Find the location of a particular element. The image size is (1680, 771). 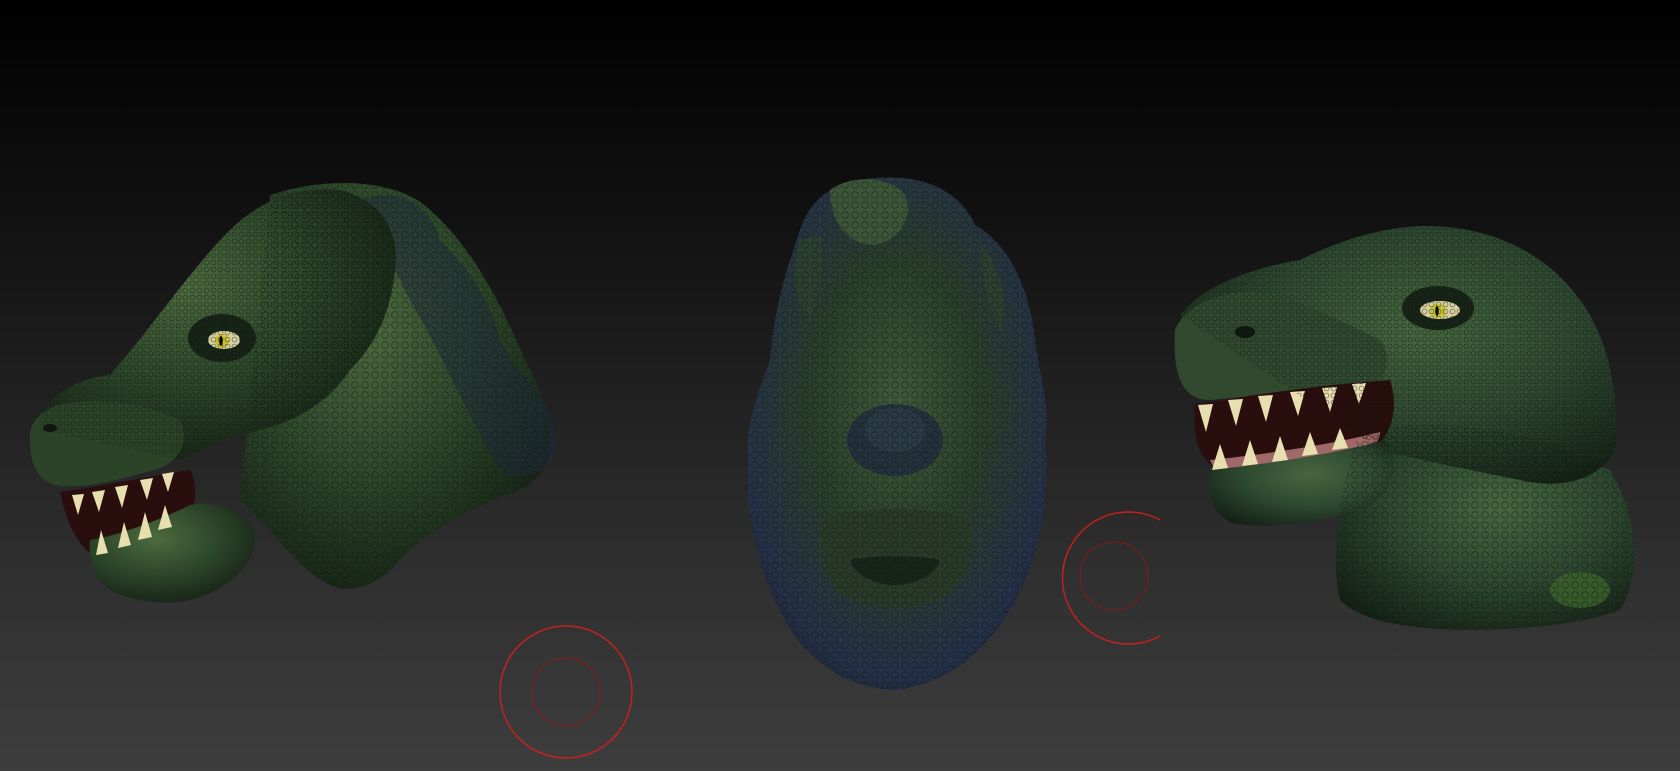

dinosaur-head-model-right is located at coordinates (1404, 427).